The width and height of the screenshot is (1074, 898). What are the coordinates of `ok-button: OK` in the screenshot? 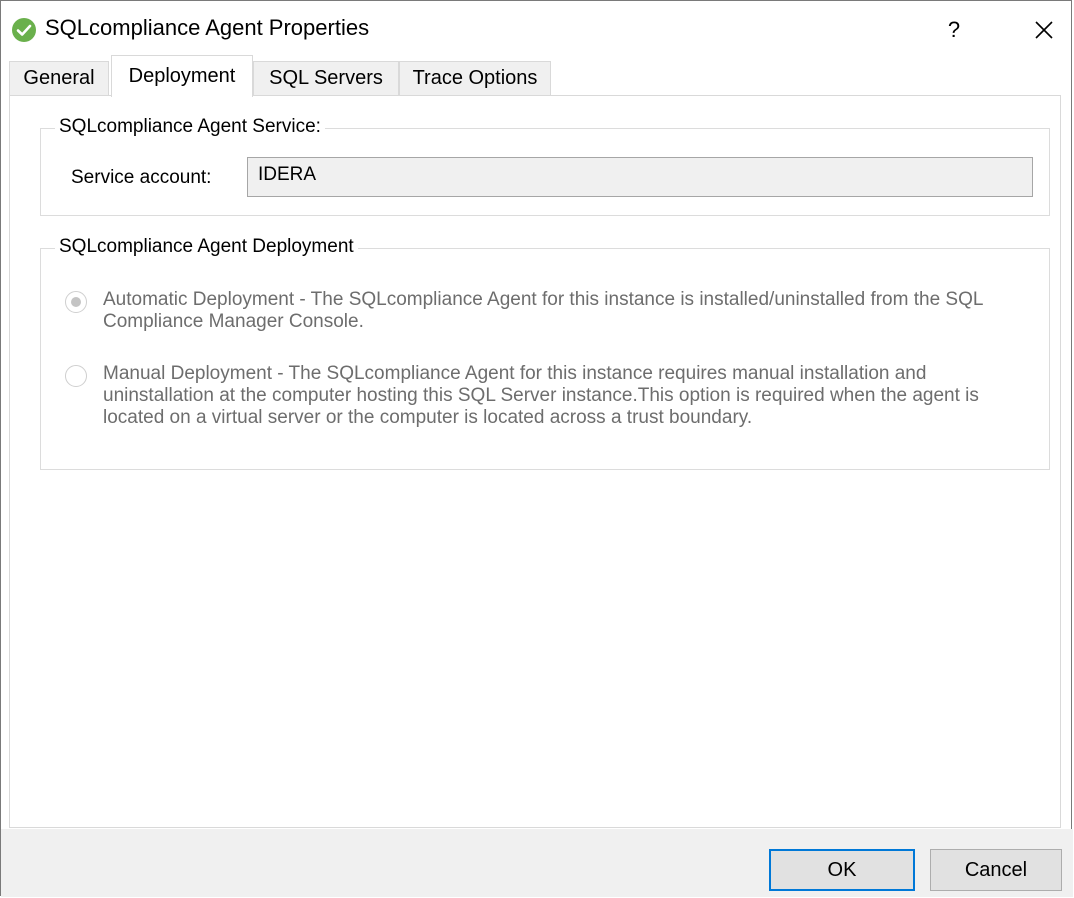 It's located at (842, 870).